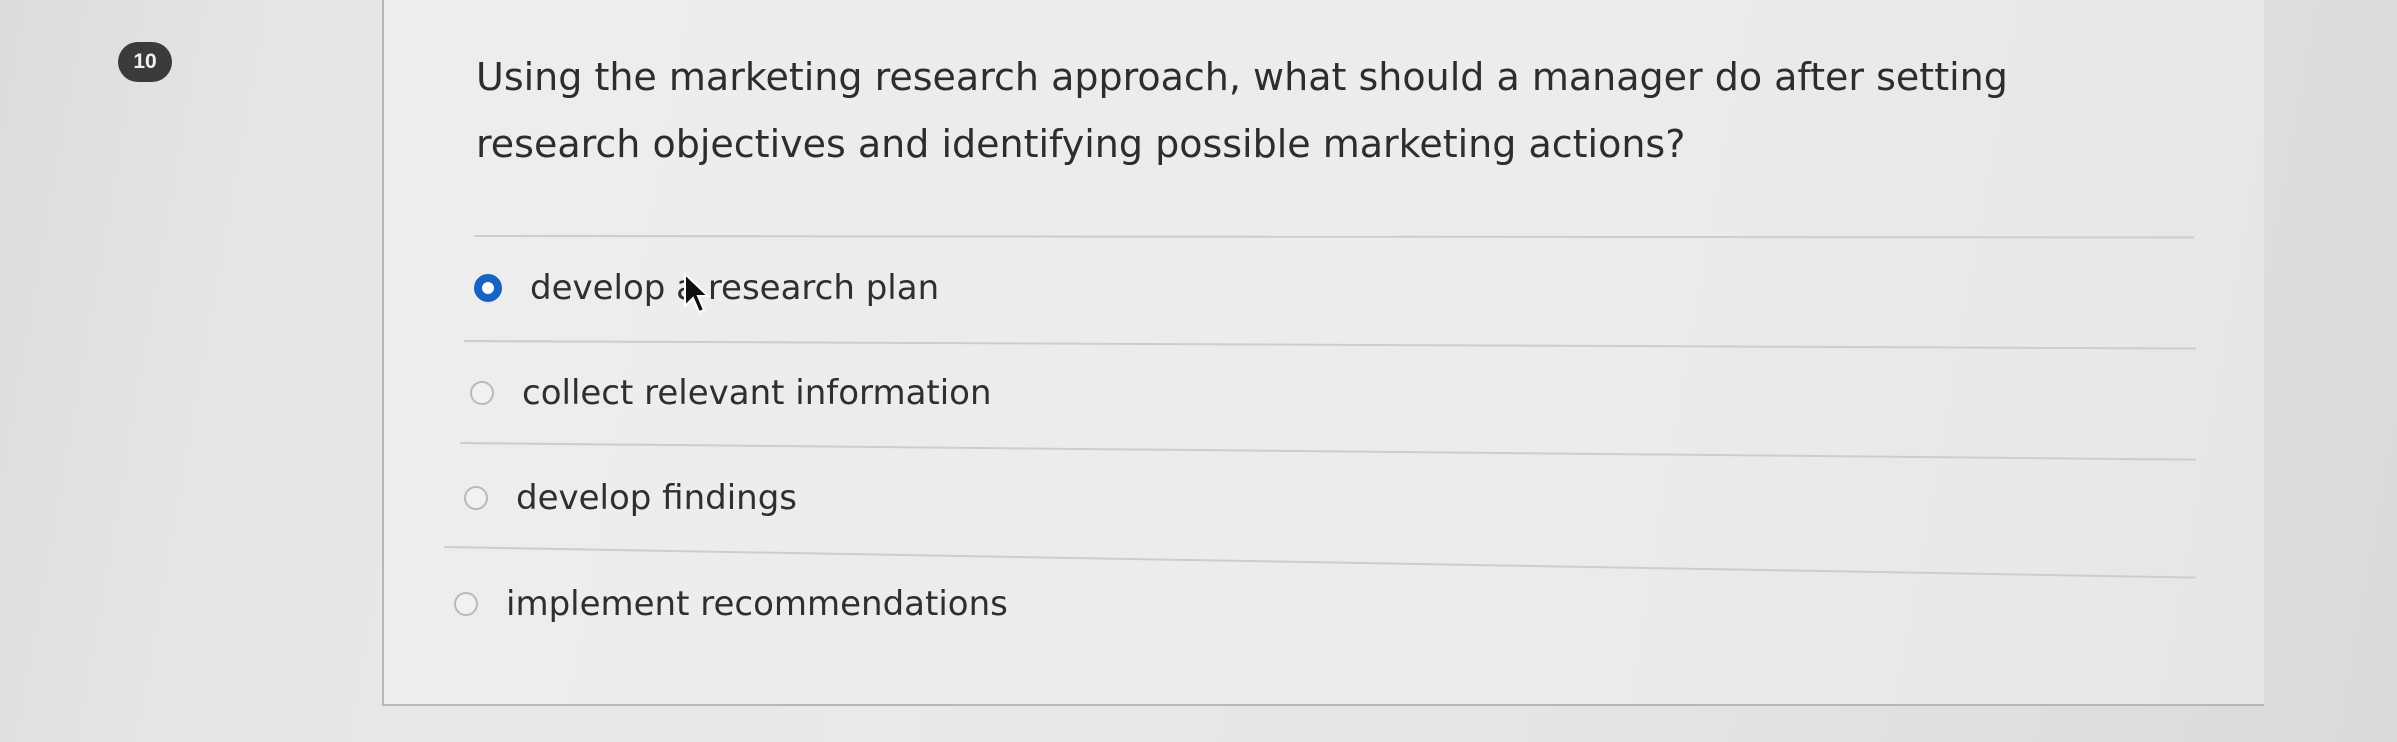 Image resolution: width=2397 pixels, height=742 pixels. Describe the element at coordinates (697, 293) in the screenshot. I see `mouse-pointer-icon` at that location.